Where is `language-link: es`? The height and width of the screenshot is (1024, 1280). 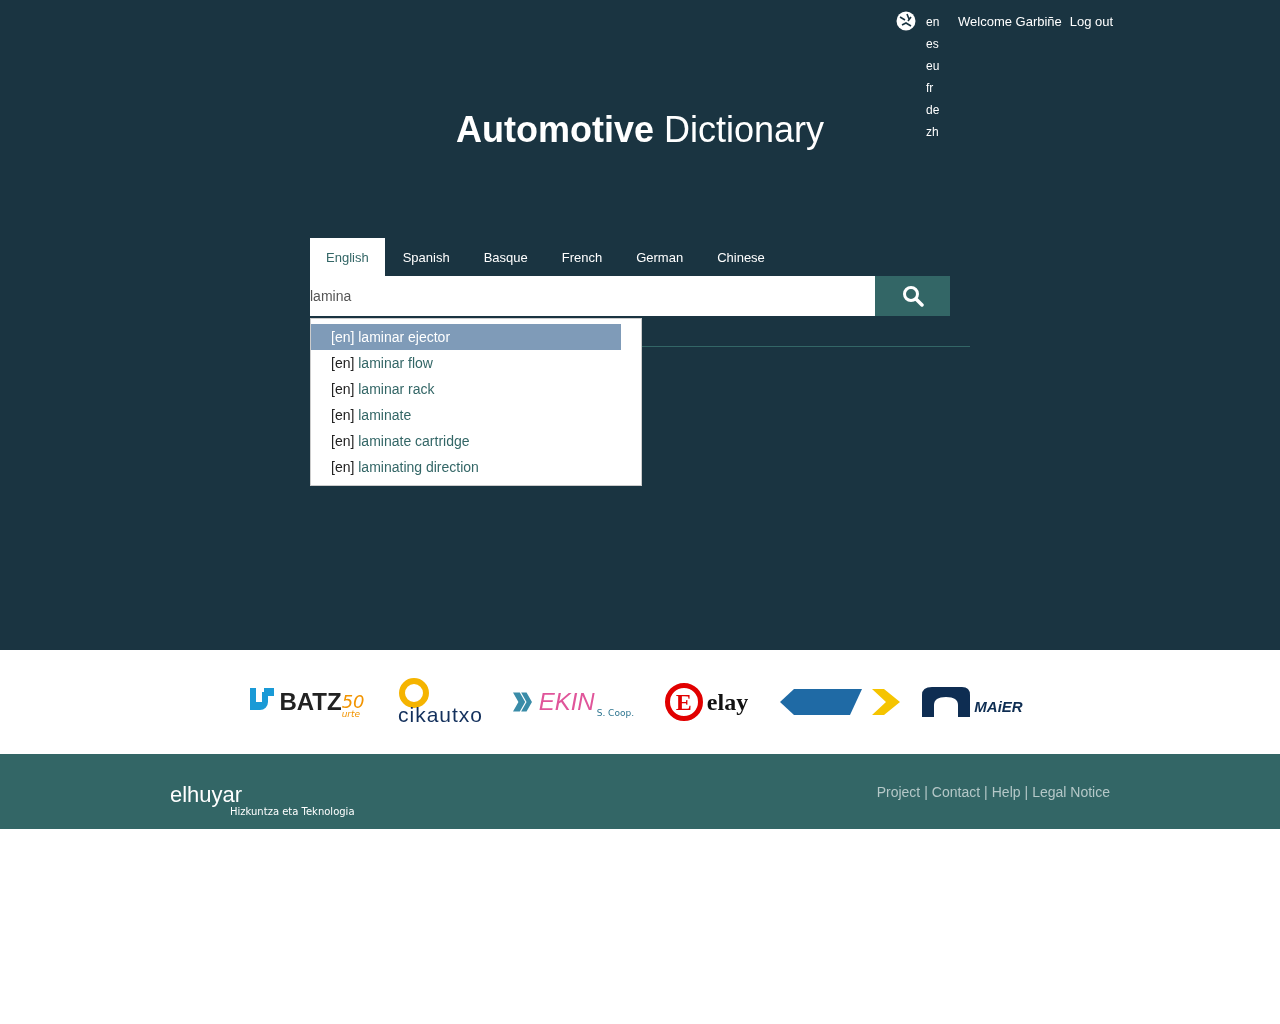
language-link: es is located at coordinates (942, 44).